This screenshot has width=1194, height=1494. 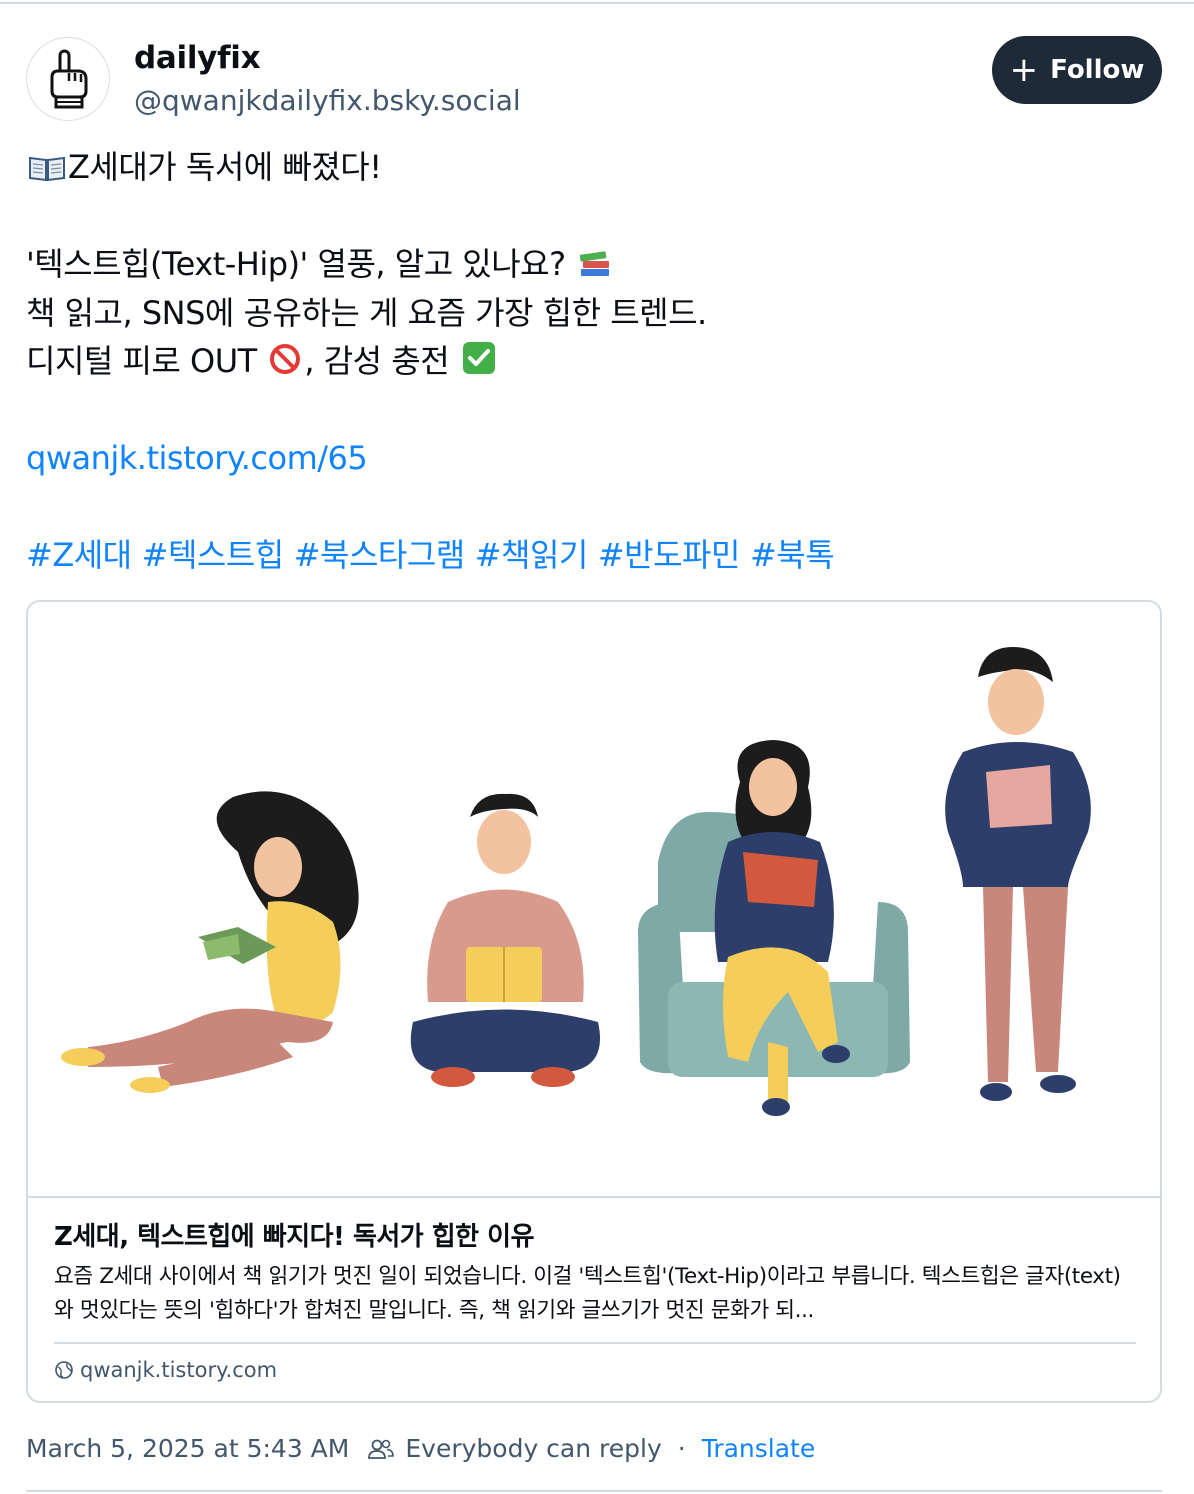 I want to click on card-domain-text: qwanjk.tistory.com, so click(x=179, y=1370).